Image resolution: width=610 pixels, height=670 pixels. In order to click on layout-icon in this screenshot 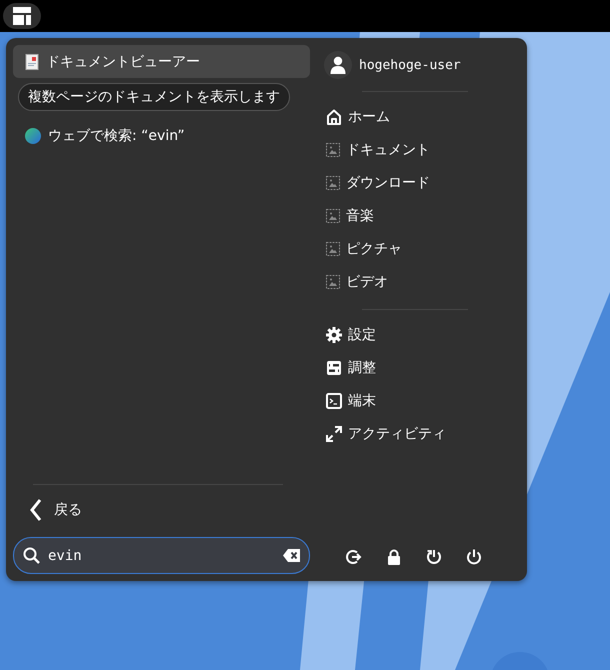, I will do `click(22, 16)`.